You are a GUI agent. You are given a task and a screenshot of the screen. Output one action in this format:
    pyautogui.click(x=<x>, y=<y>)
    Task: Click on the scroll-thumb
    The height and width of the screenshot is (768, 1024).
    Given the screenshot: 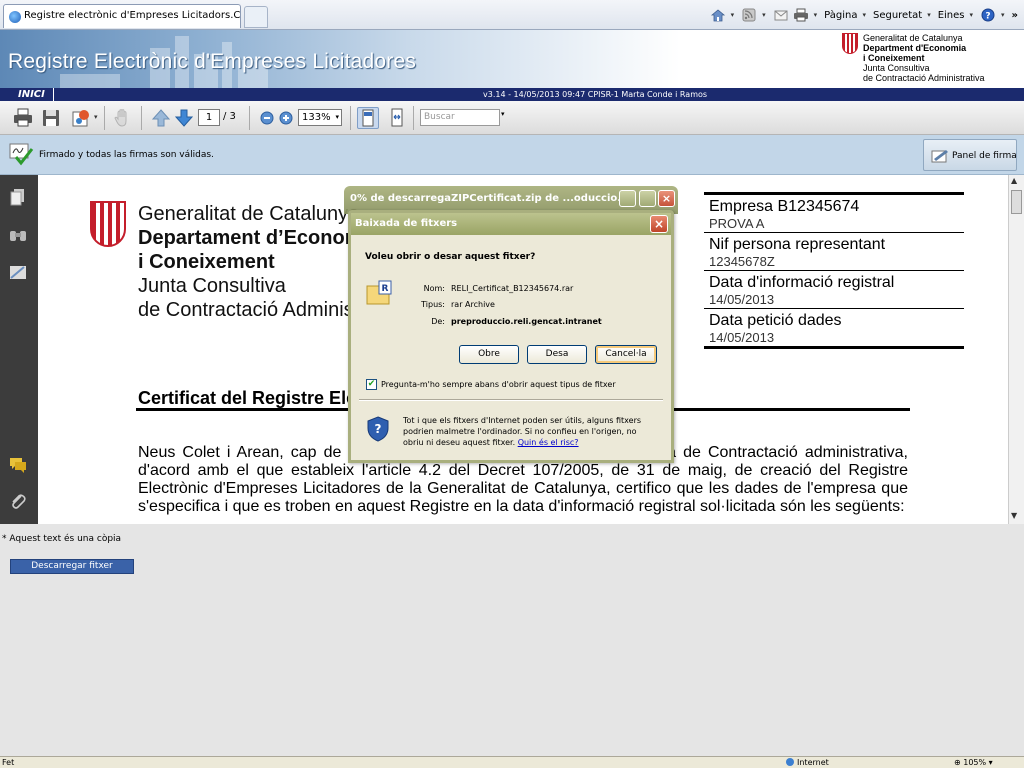 What is the action you would take?
    pyautogui.click(x=1016, y=202)
    